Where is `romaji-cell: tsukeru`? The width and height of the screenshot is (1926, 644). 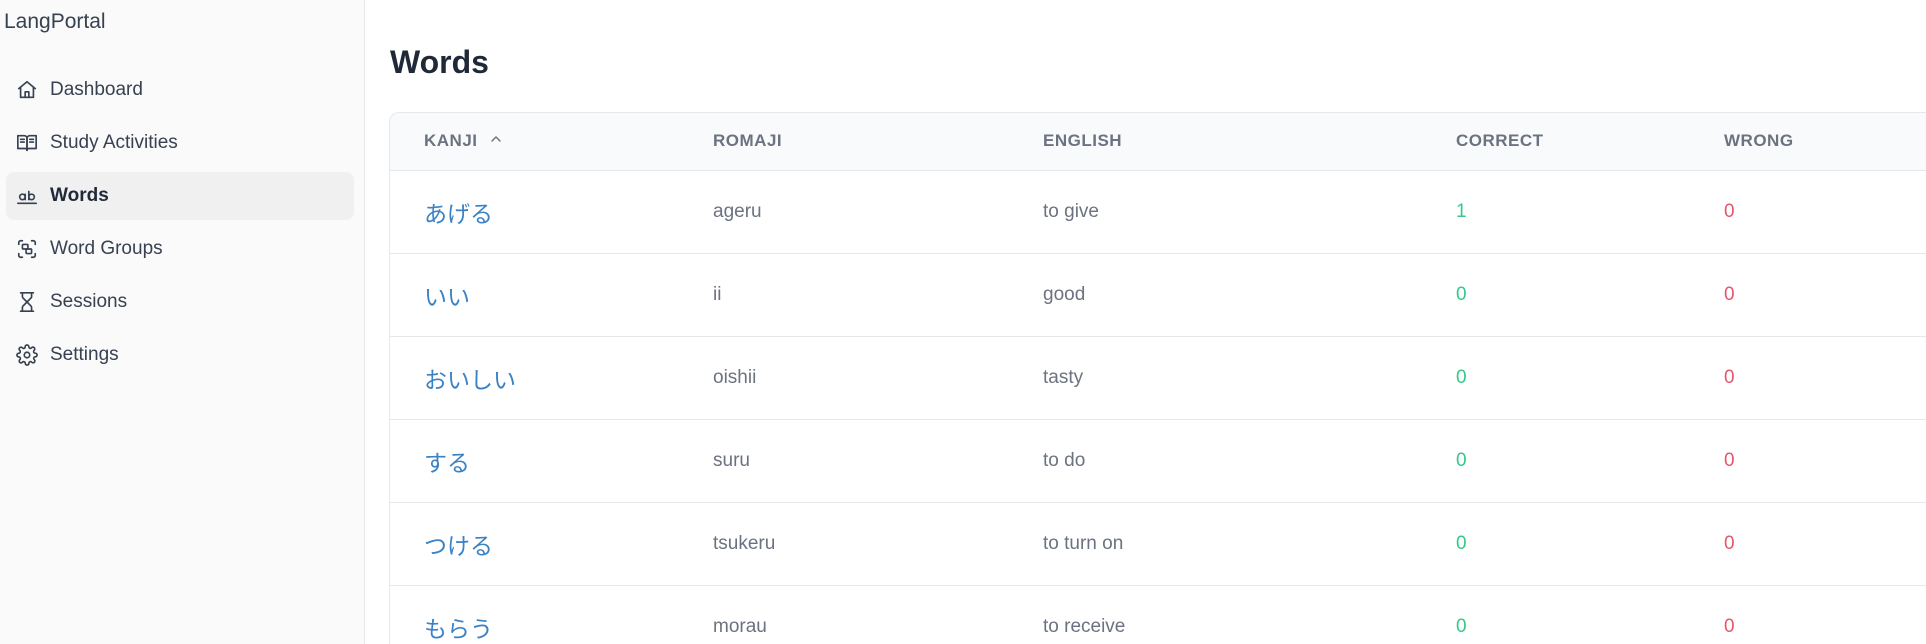 romaji-cell: tsukeru is located at coordinates (744, 543).